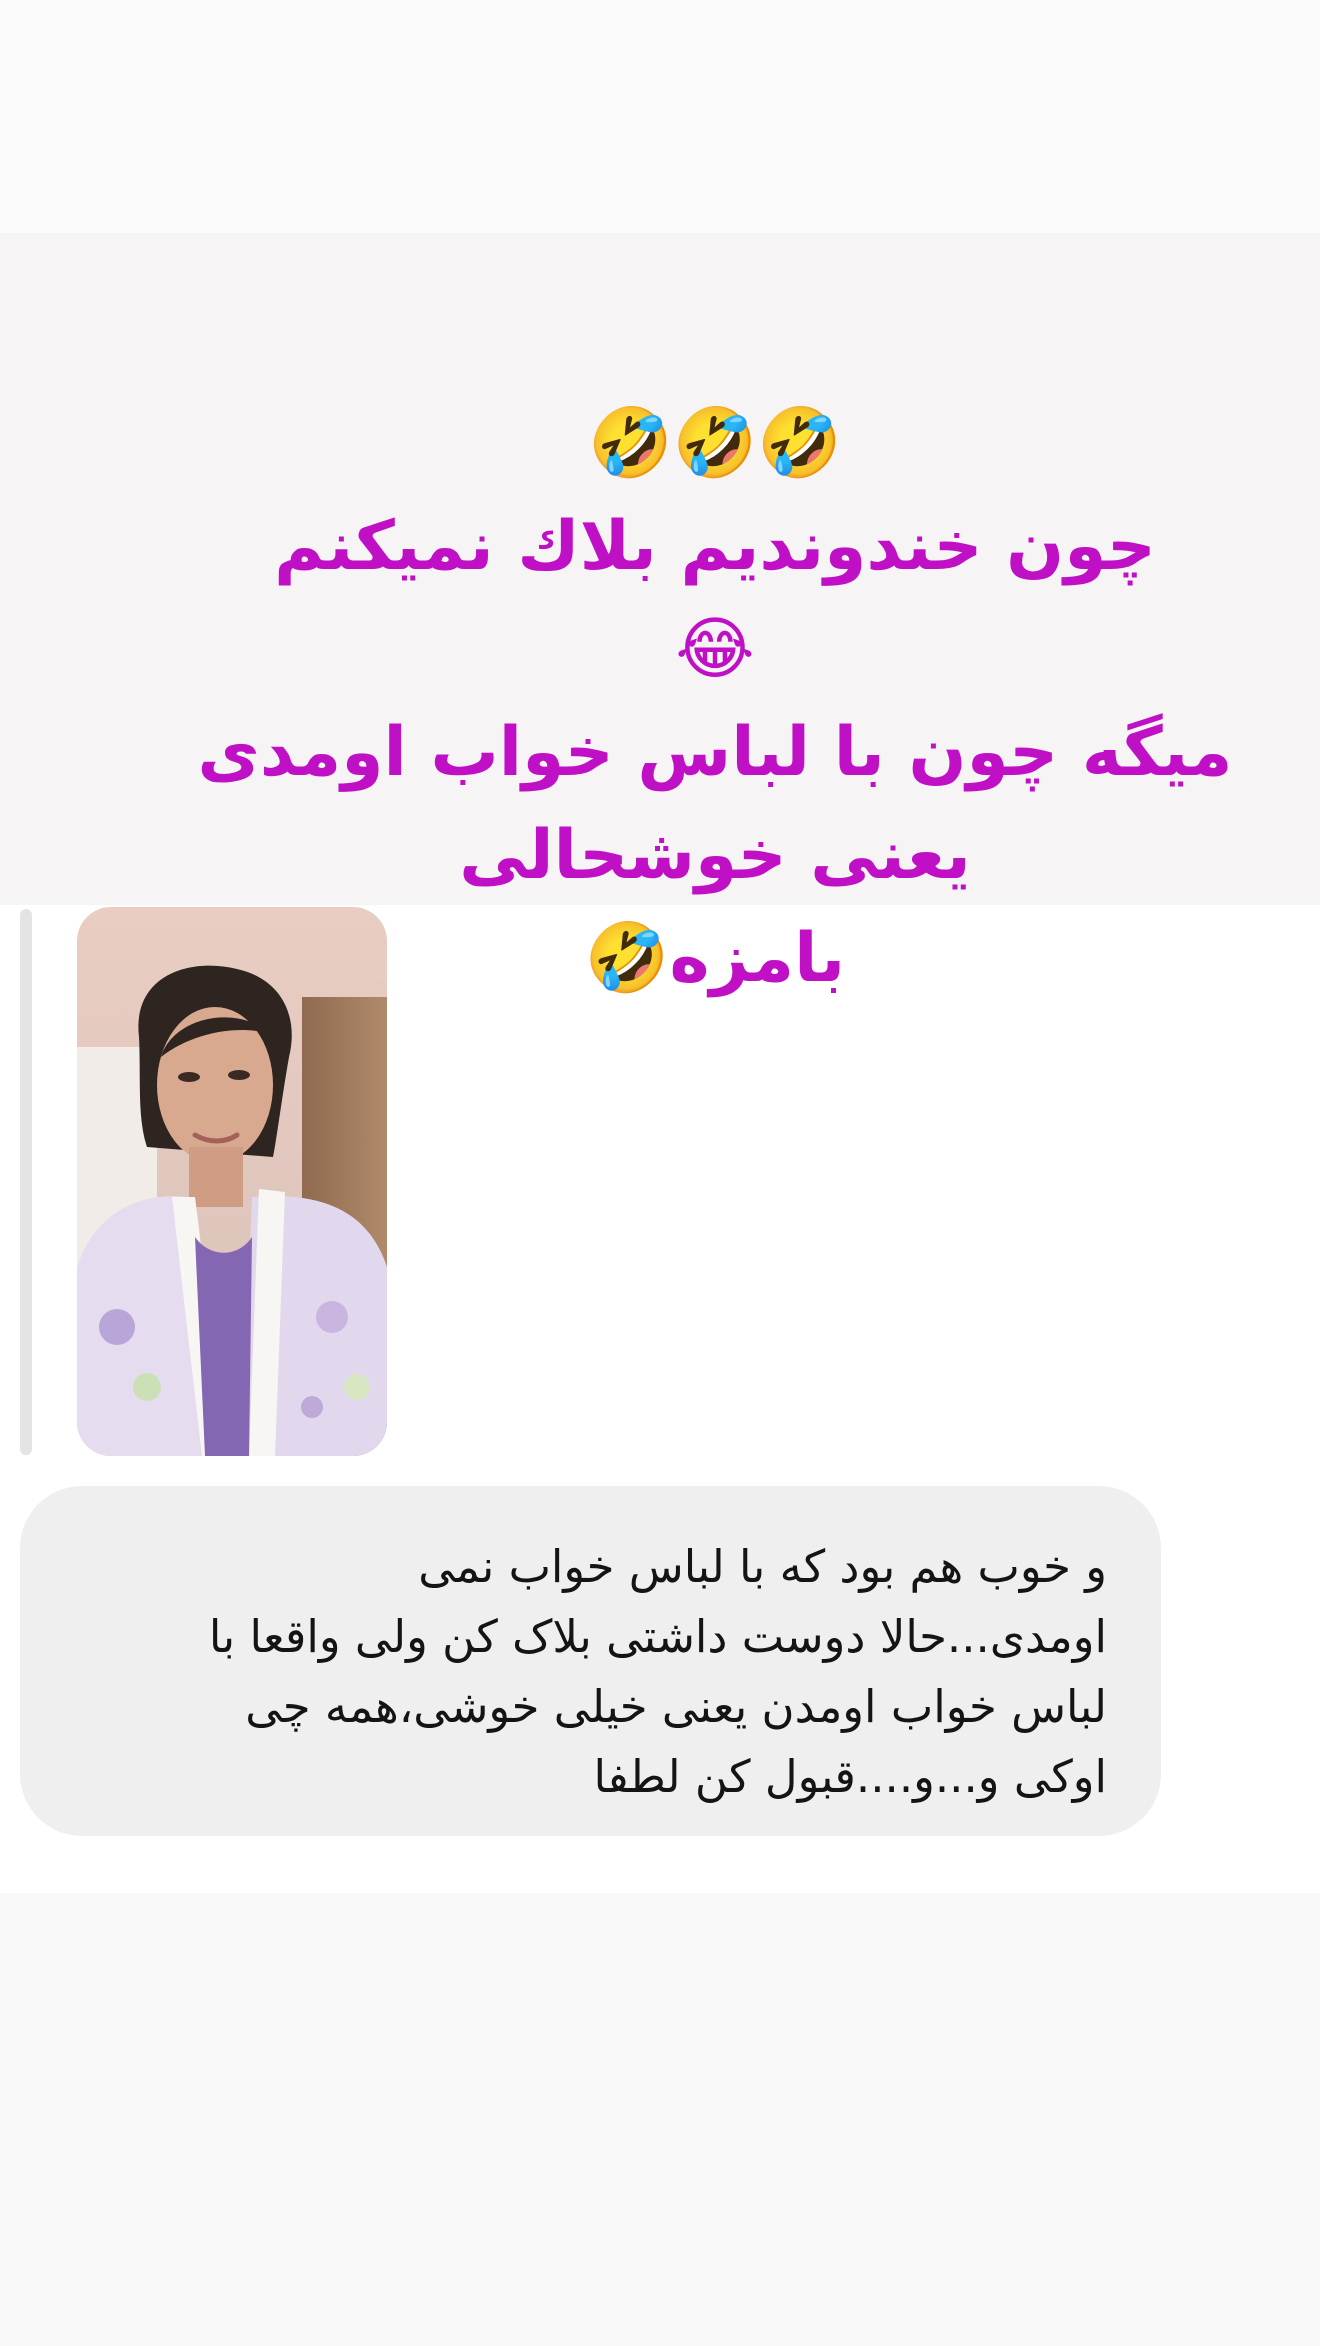 Image resolution: width=1320 pixels, height=2346 pixels. Describe the element at coordinates (714, 443) in the screenshot. I see `caption-line-1: 🤣🤣🤣` at that location.